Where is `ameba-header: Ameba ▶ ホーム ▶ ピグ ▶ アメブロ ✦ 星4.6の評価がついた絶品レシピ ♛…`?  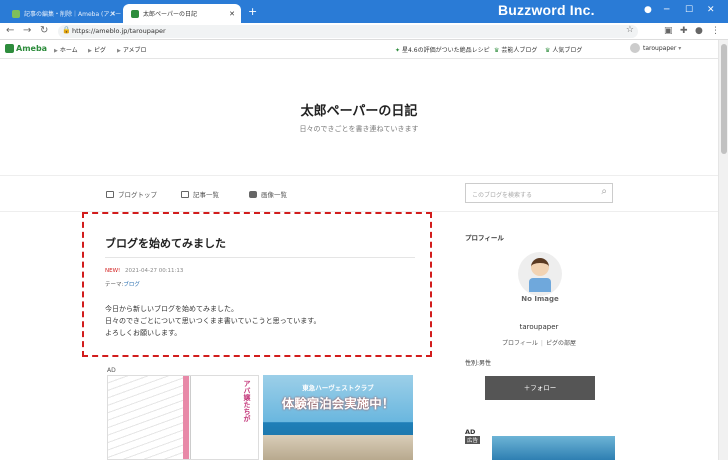
ameba-header: Ameba ▶ ホーム ▶ ピグ ▶ アメブロ ✦ 星4.6の評価がついた絶品レシピ ♛… is located at coordinates (359, 49).